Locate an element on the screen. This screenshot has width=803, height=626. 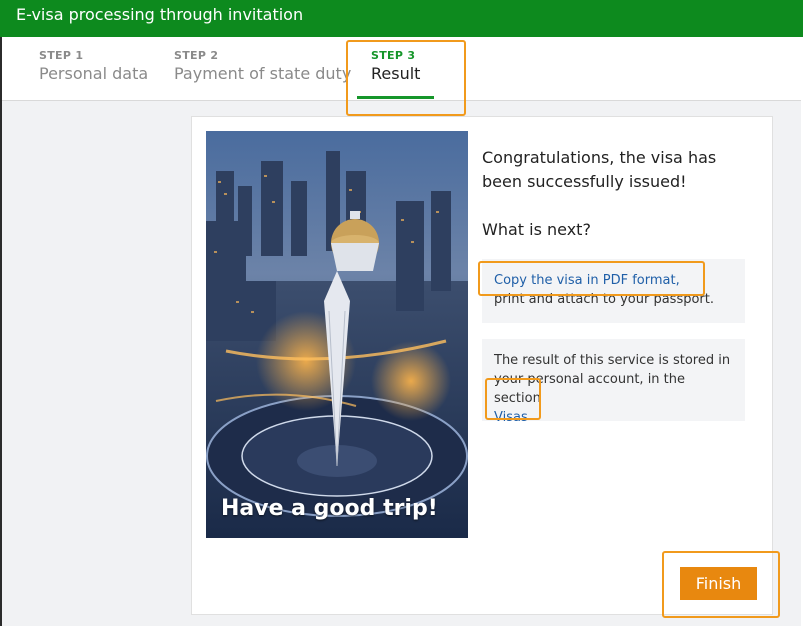
step-1-label: Personal data is located at coordinates (94, 73).